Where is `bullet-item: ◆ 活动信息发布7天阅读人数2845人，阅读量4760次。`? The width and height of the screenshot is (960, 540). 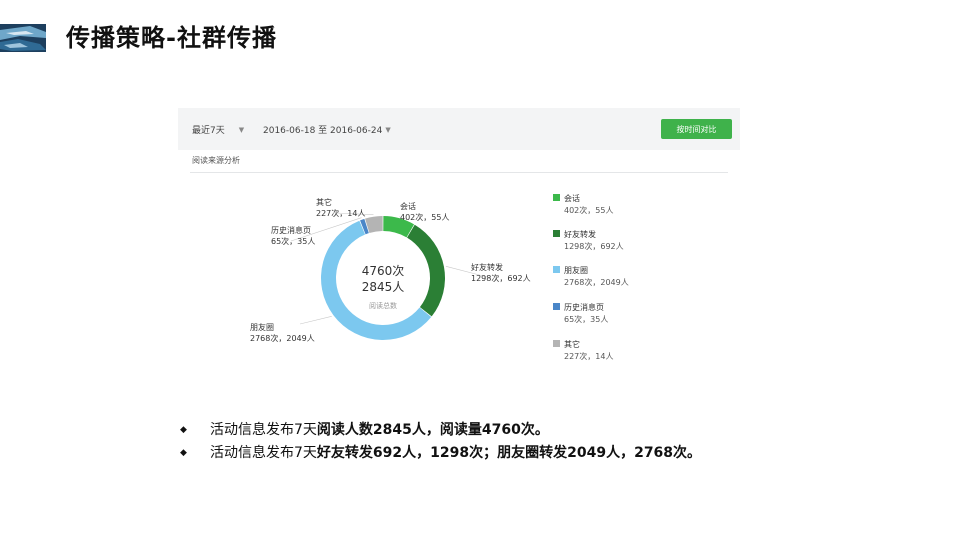 bullet-item: ◆ 活动信息发布7天阅读人数2845人，阅读量4760次。 is located at coordinates (540, 431).